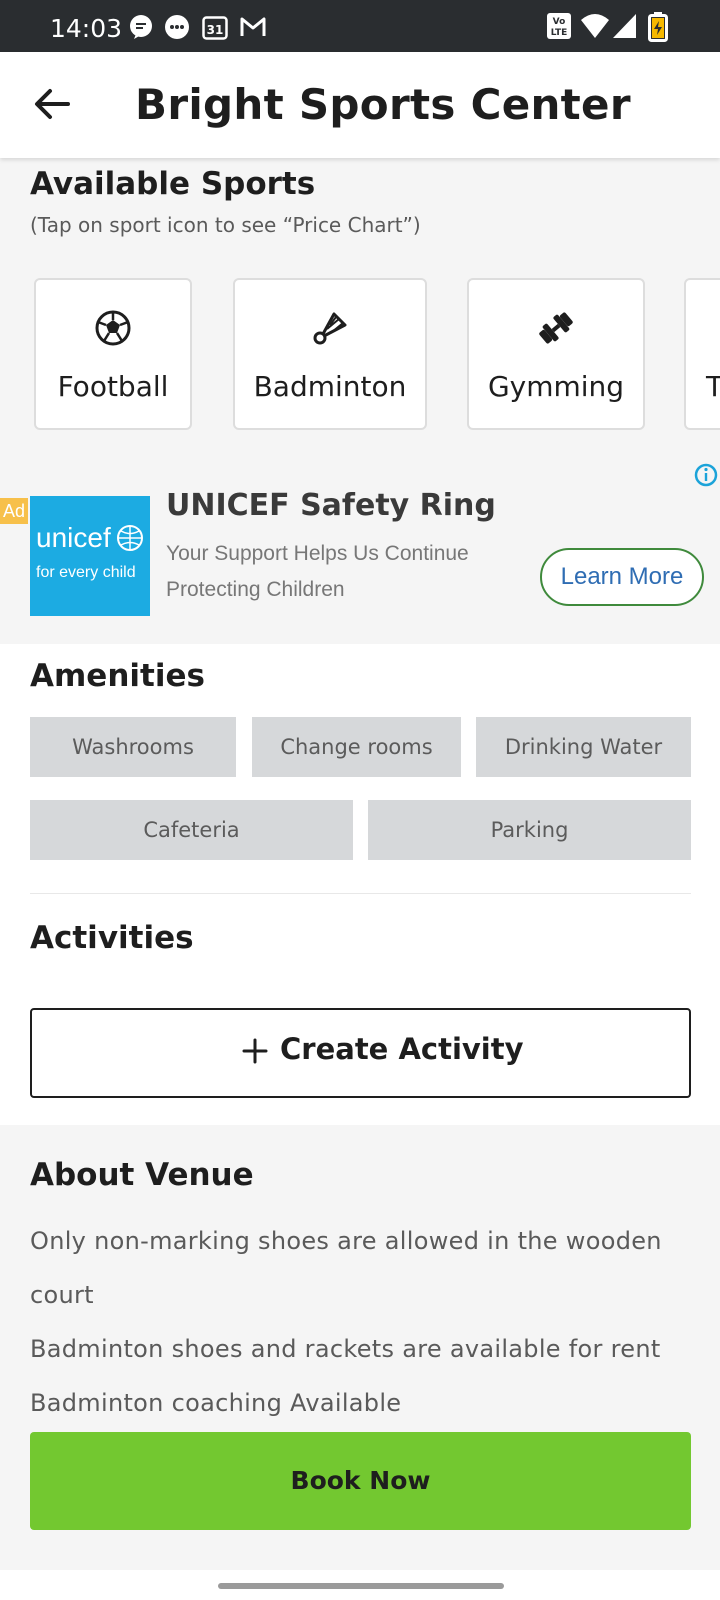 This screenshot has height=1600, width=720. What do you see at coordinates (52, 104) in the screenshot?
I see `arrow-left-icon` at bounding box center [52, 104].